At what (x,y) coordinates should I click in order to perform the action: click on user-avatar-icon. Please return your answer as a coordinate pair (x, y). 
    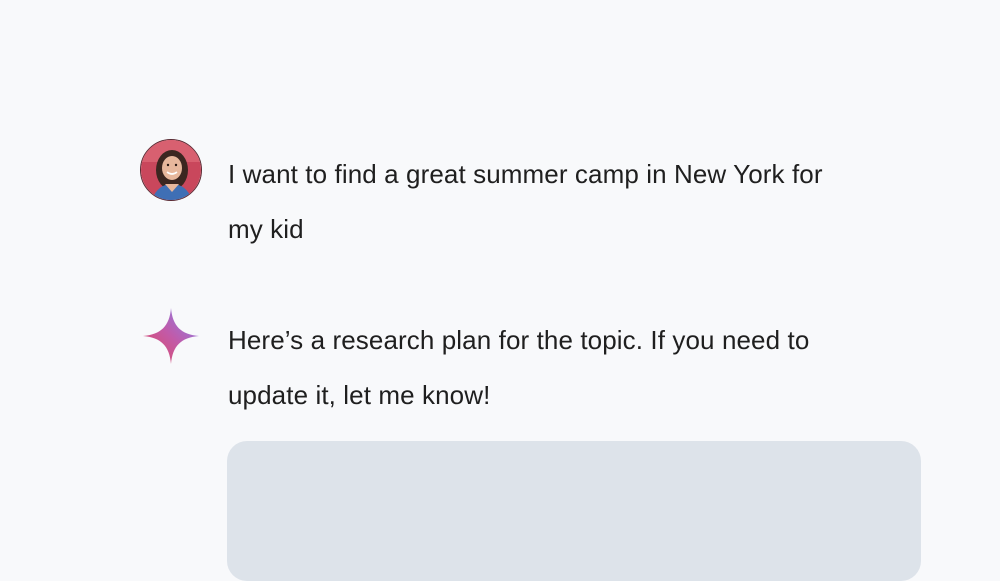
    Looking at the image, I should click on (171, 170).